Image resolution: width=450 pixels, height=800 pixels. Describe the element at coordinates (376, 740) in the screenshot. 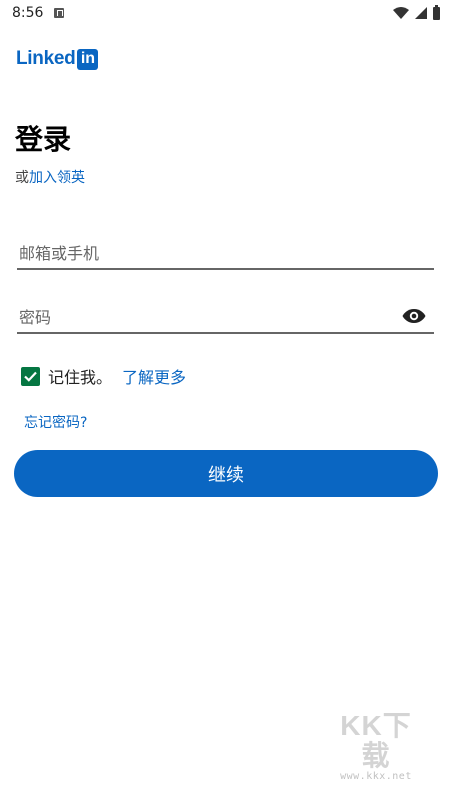

I see `watermark-logo: KK下载` at that location.